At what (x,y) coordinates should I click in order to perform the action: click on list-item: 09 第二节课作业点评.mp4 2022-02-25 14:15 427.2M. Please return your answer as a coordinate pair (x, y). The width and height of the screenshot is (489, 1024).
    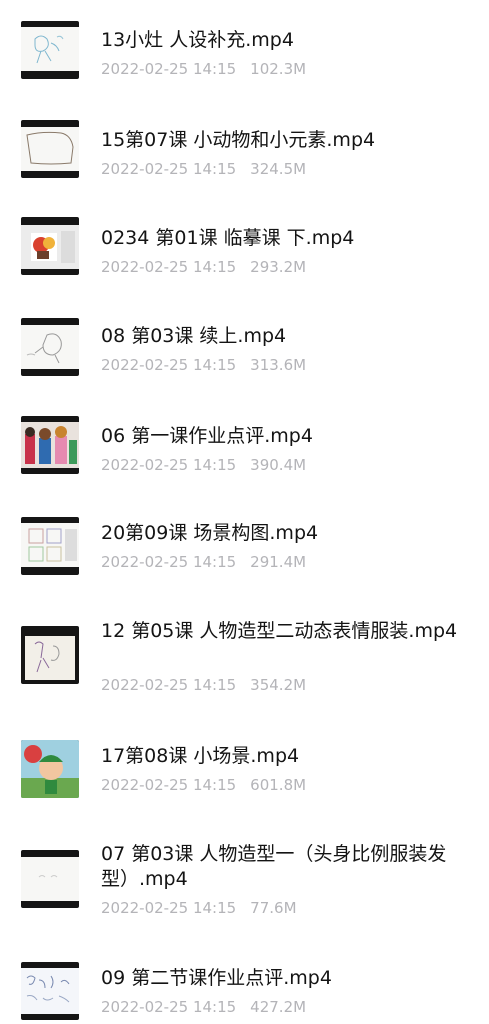
    Looking at the image, I should click on (244, 981).